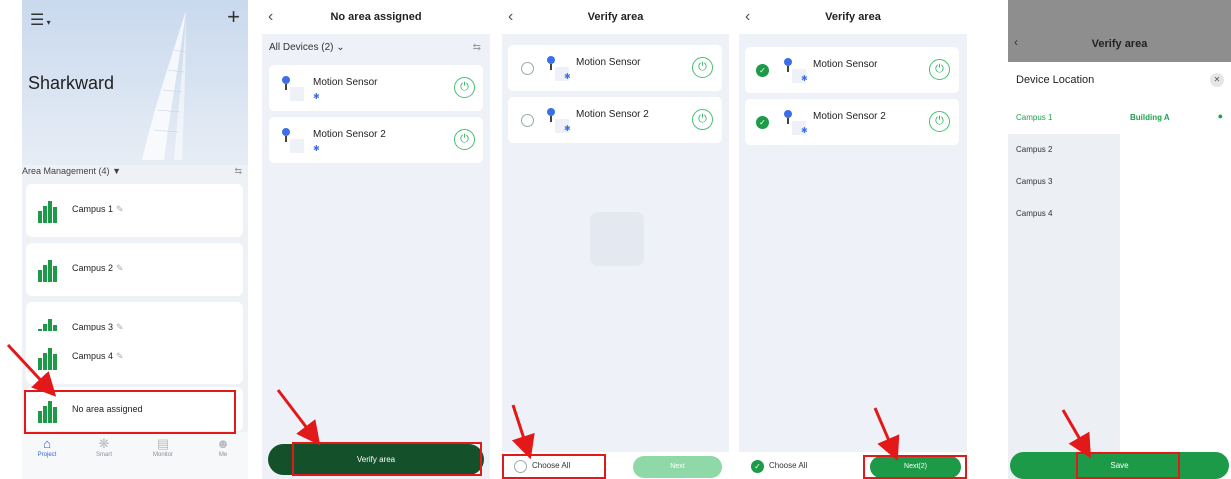  What do you see at coordinates (757, 466) in the screenshot?
I see `choose-all-checked-icon: ✓` at bounding box center [757, 466].